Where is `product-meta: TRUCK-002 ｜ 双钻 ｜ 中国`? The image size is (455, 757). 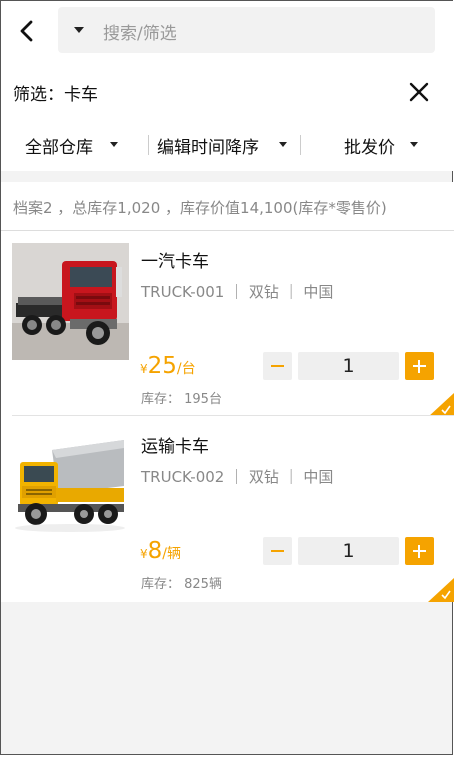
product-meta: TRUCK-002 ｜ 双钻 ｜ 中国 is located at coordinates (237, 477).